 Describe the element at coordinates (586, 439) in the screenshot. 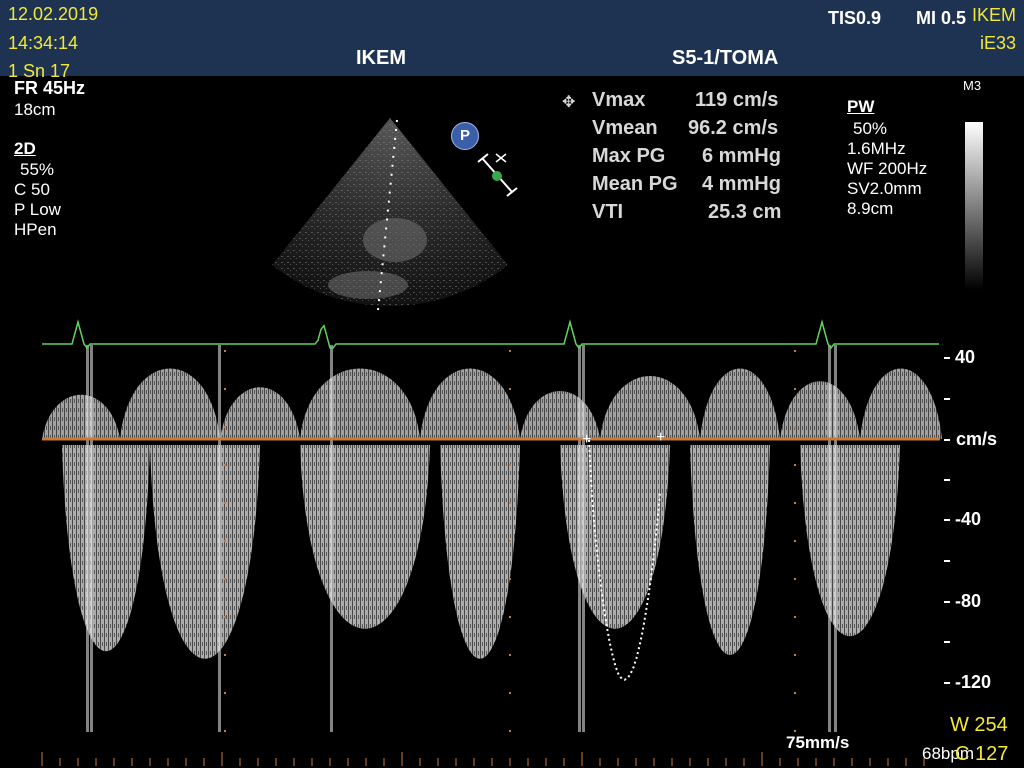

I see `trace-start-cursor: +` at that location.